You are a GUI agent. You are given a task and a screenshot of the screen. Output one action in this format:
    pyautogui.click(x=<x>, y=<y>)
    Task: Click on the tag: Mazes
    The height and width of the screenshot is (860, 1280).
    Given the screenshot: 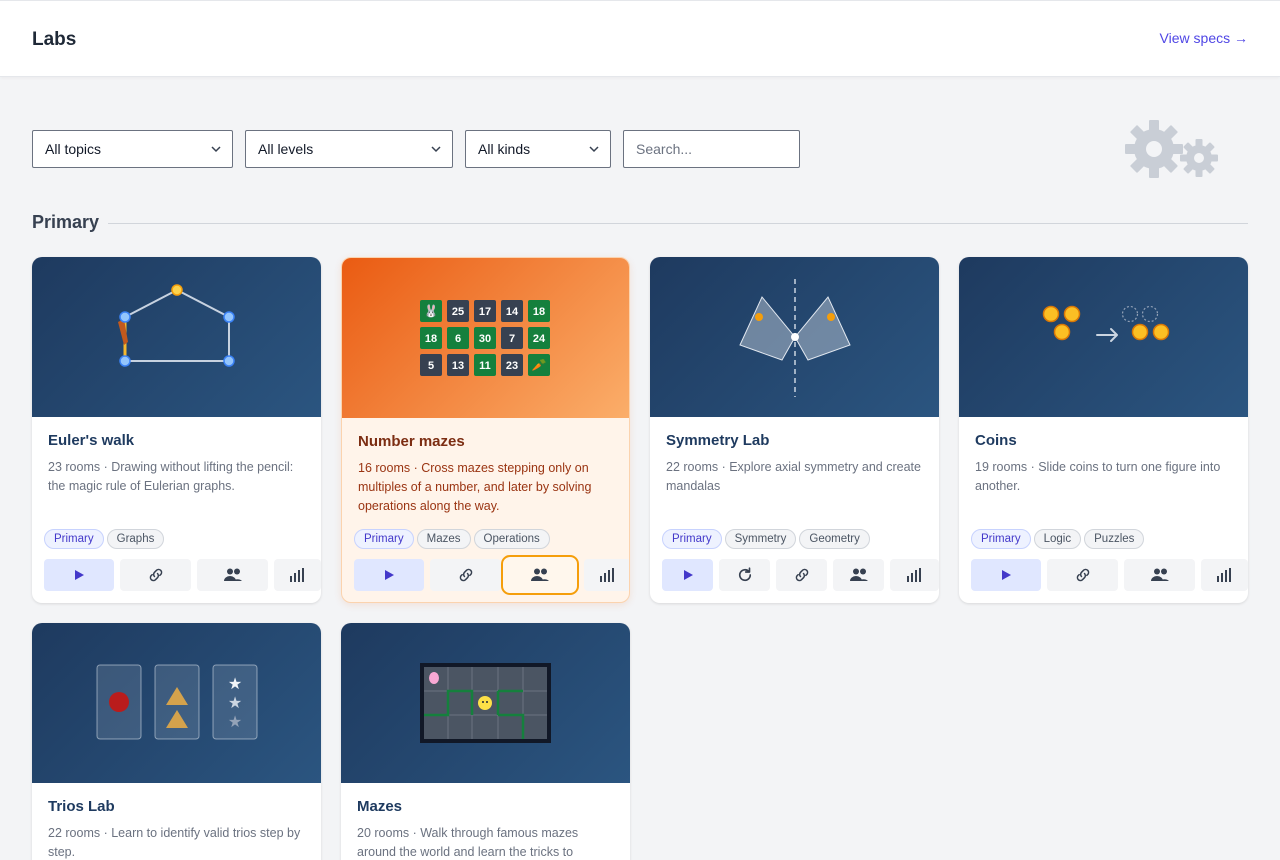 What is the action you would take?
    pyautogui.click(x=443, y=539)
    